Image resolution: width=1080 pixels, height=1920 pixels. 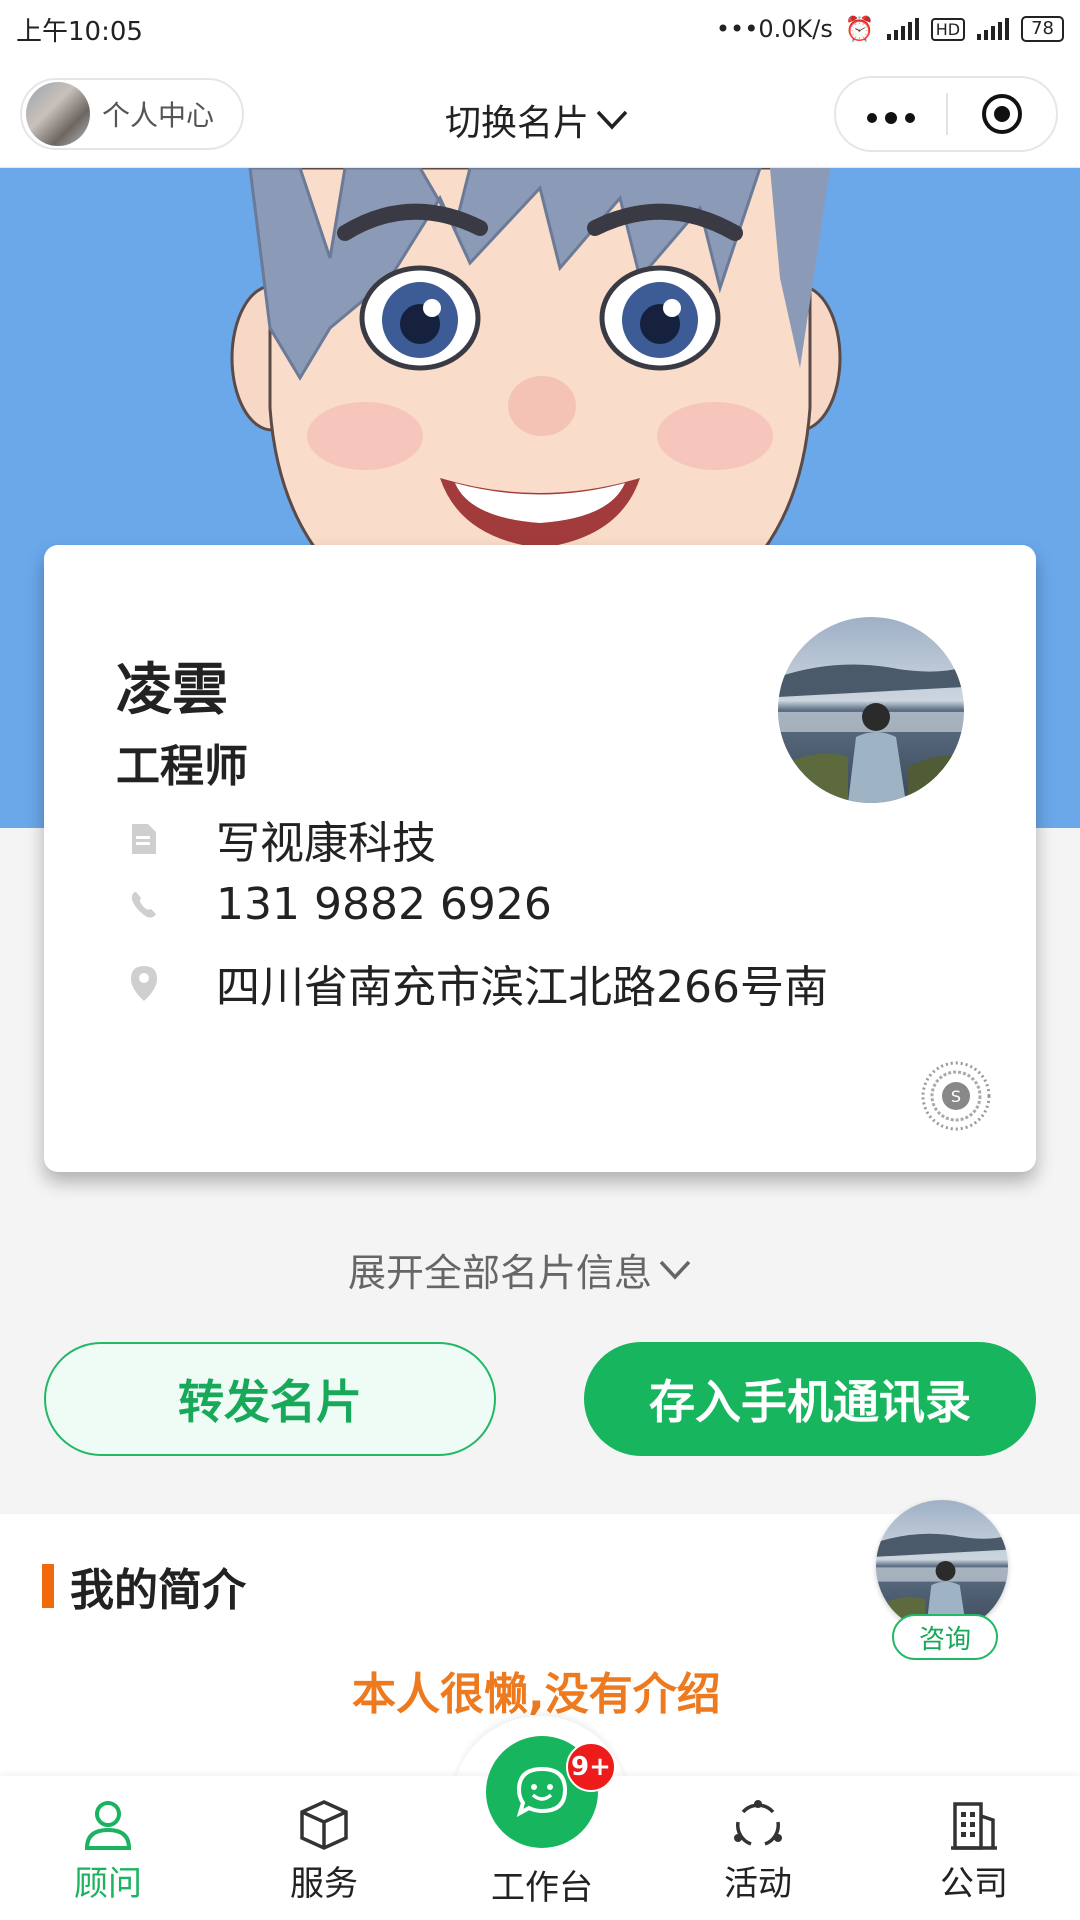 I want to click on more-dots-icon, so click(x=891, y=117).